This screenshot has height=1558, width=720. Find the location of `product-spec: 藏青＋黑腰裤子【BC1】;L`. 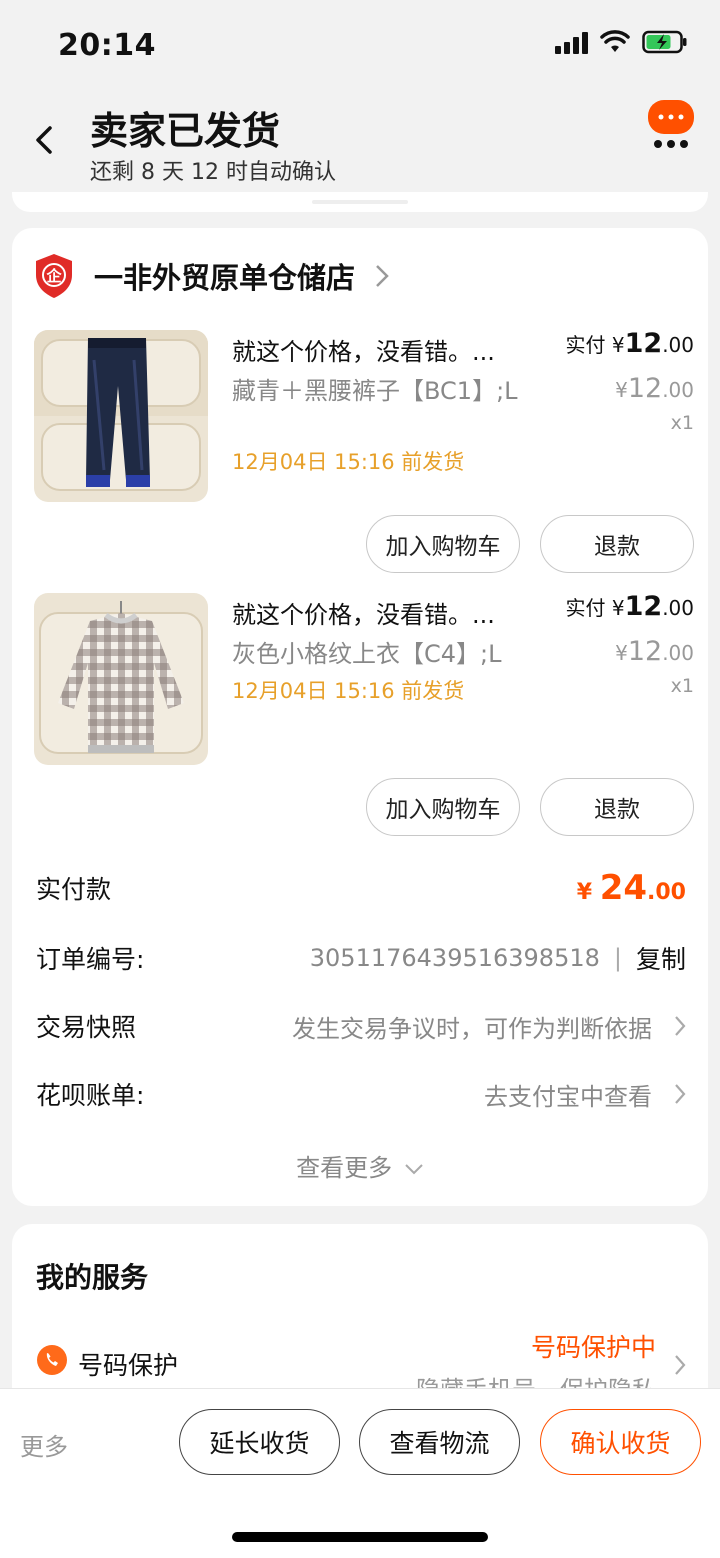

product-spec: 藏青＋黑腰裤子【BC1】;L is located at coordinates (375, 391).